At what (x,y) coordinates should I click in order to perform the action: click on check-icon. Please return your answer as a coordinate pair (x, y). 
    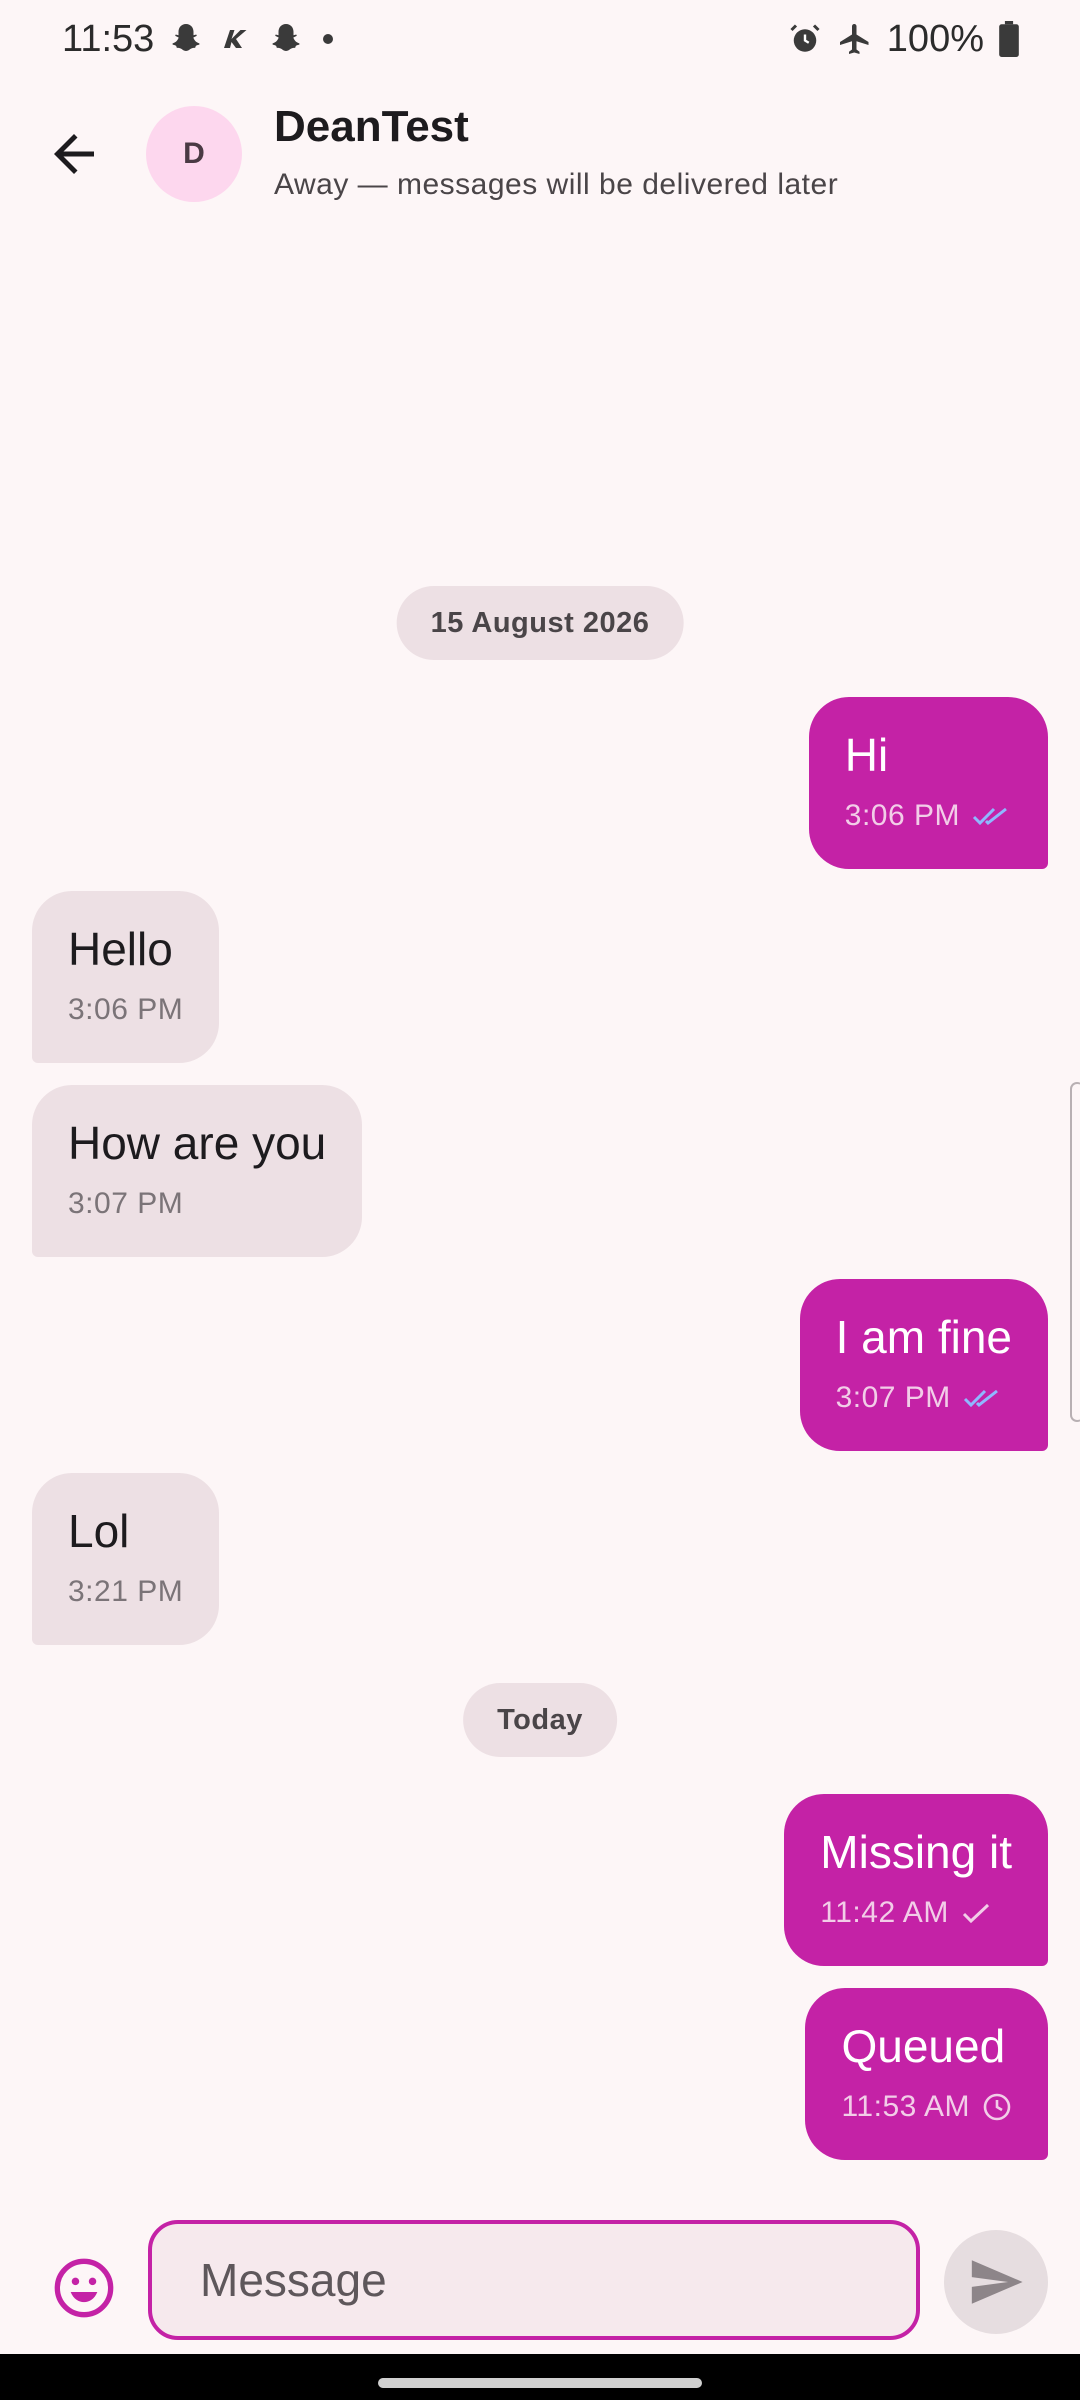
    Looking at the image, I should click on (975, 1913).